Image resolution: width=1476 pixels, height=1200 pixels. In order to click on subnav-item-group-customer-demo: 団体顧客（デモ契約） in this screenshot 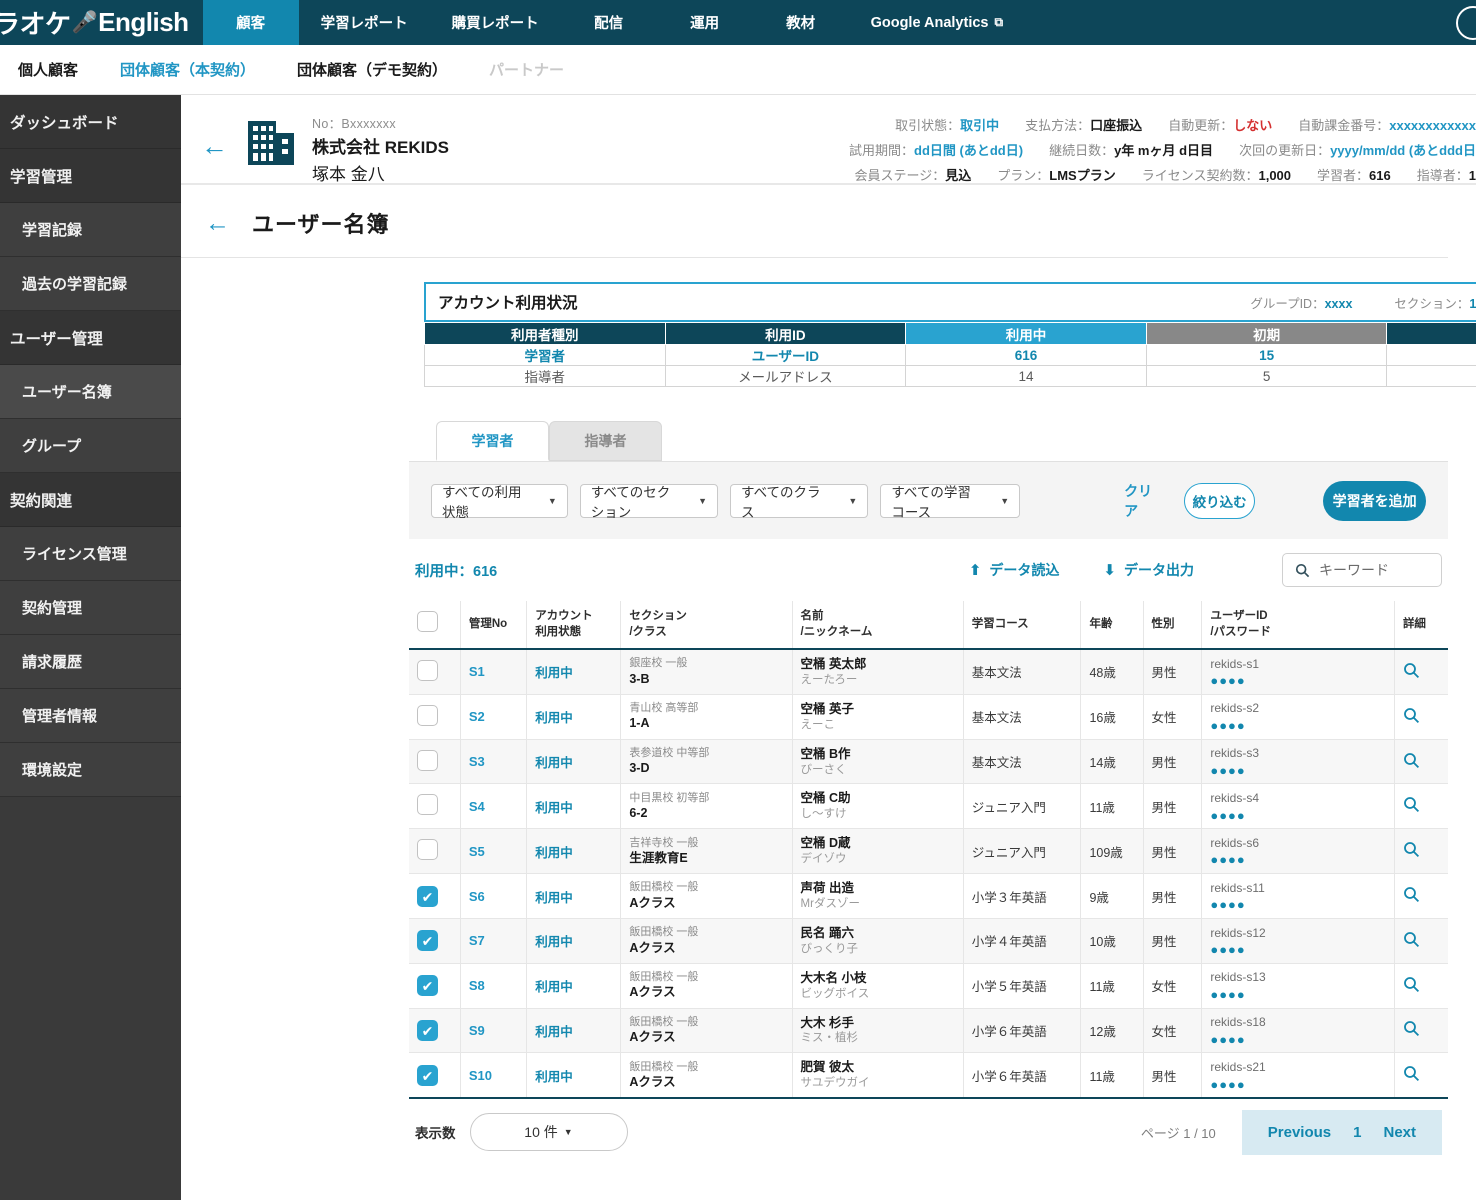, I will do `click(372, 69)`.